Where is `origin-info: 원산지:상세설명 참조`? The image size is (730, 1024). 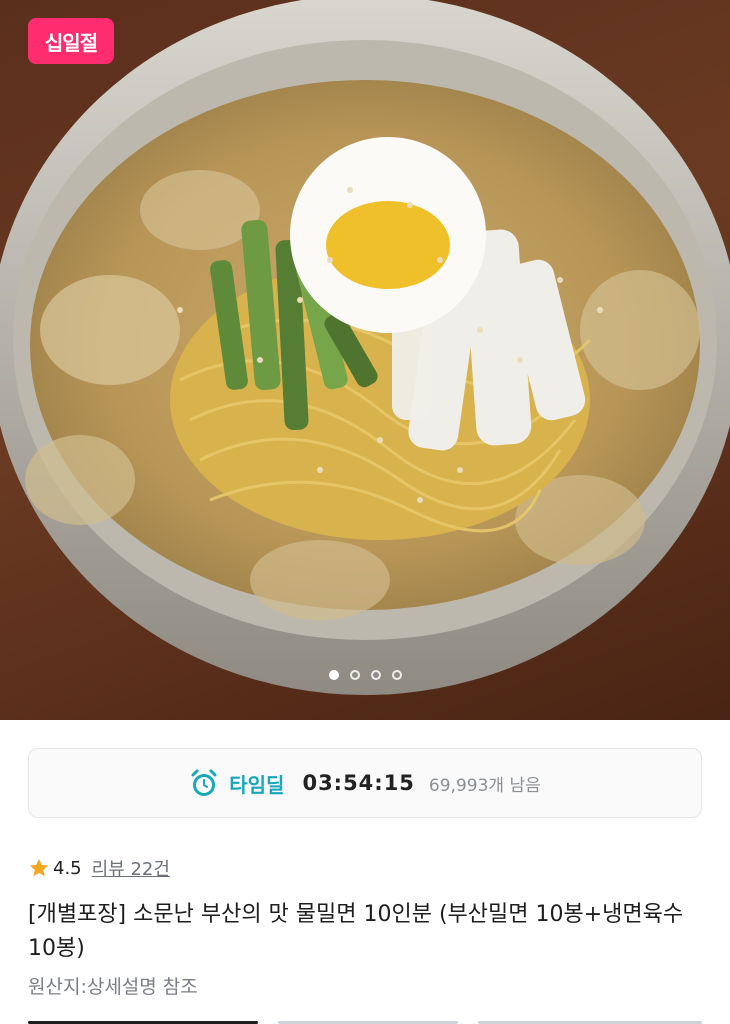
origin-info: 원산지:상세설명 참조 is located at coordinates (113, 987).